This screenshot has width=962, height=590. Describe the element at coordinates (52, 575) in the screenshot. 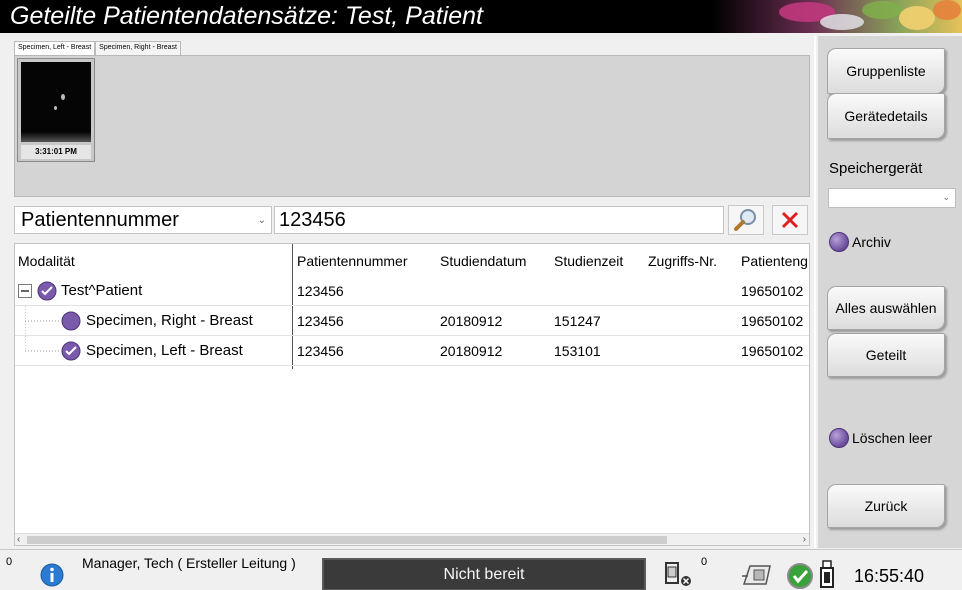

I see `info-icon` at that location.